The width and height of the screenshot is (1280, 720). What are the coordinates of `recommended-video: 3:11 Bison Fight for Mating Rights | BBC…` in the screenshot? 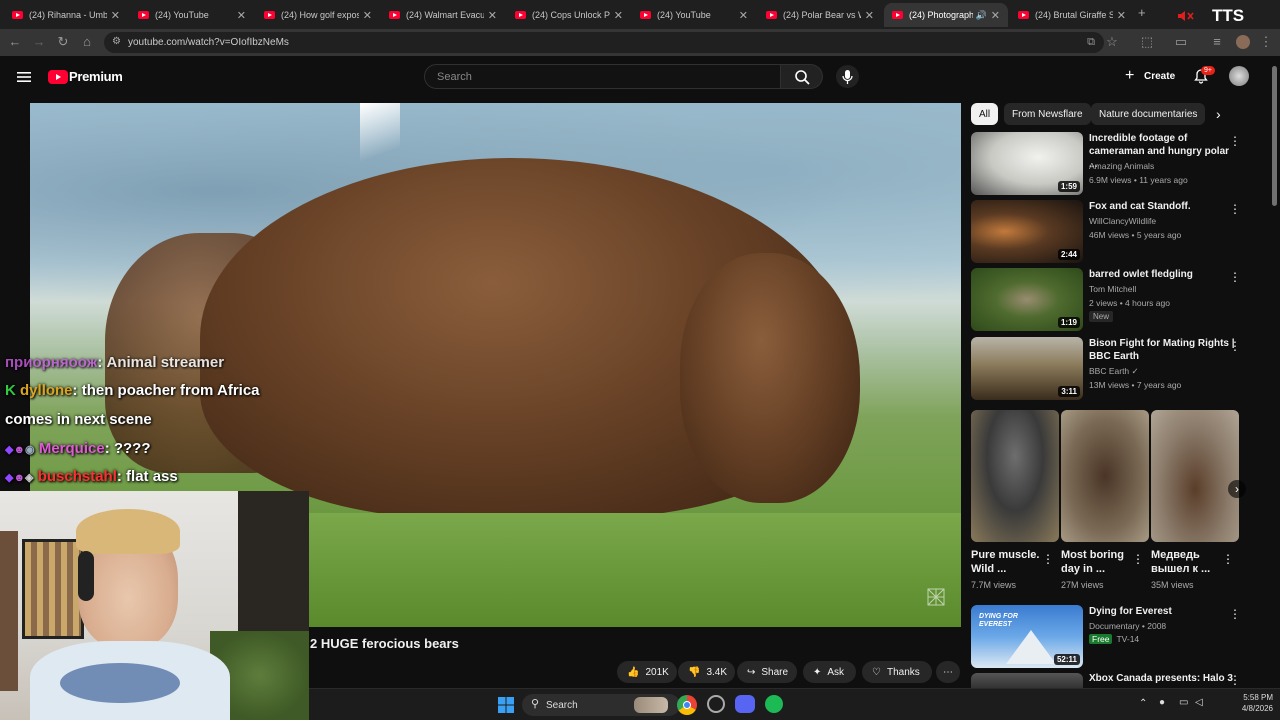 It's located at (1121, 369).